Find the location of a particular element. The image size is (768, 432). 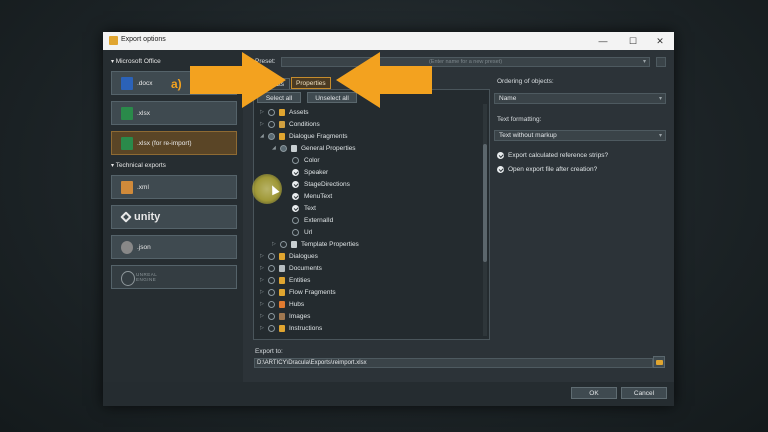

export-xlsx-reimport-label: .xlsx (for re-import) is located at coordinates (164, 143).